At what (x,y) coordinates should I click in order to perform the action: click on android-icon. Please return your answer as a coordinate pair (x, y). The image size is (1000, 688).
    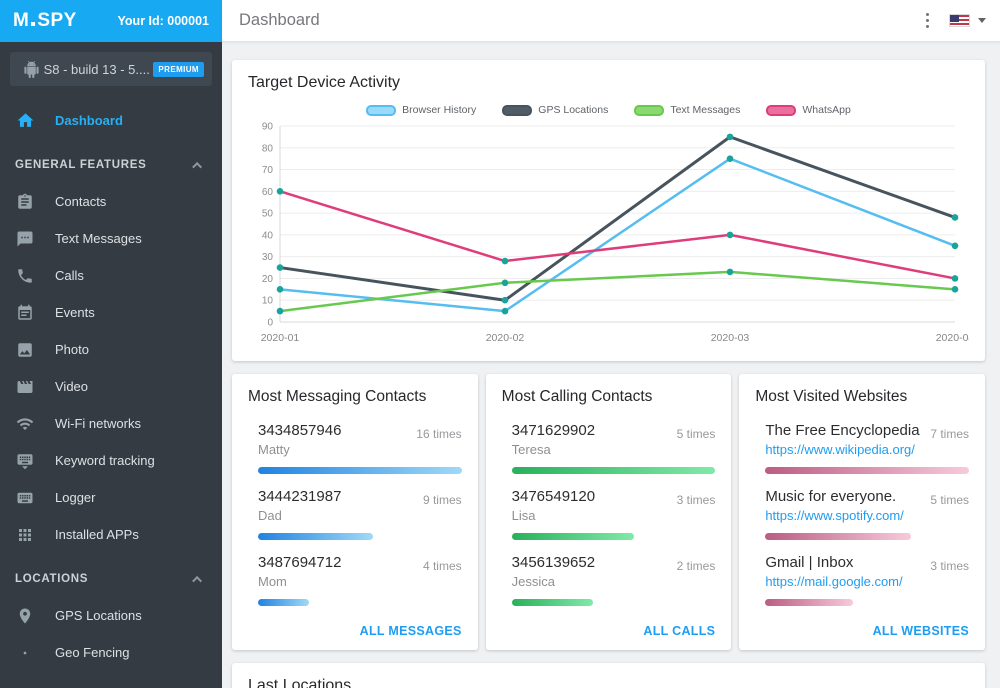
    Looking at the image, I should click on (31, 69).